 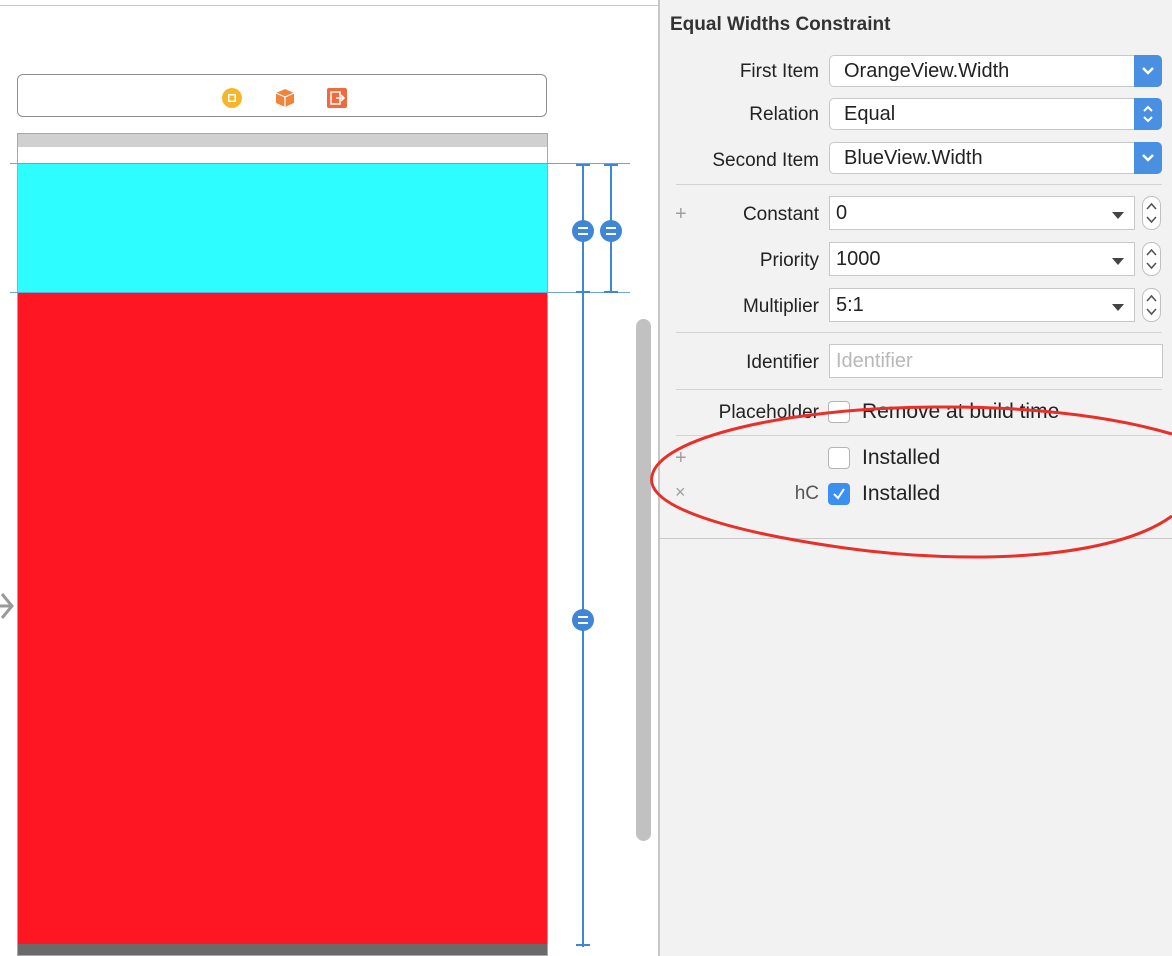 What do you see at coordinates (982, 305) in the screenshot?
I see `multiplier-field: 5:1` at bounding box center [982, 305].